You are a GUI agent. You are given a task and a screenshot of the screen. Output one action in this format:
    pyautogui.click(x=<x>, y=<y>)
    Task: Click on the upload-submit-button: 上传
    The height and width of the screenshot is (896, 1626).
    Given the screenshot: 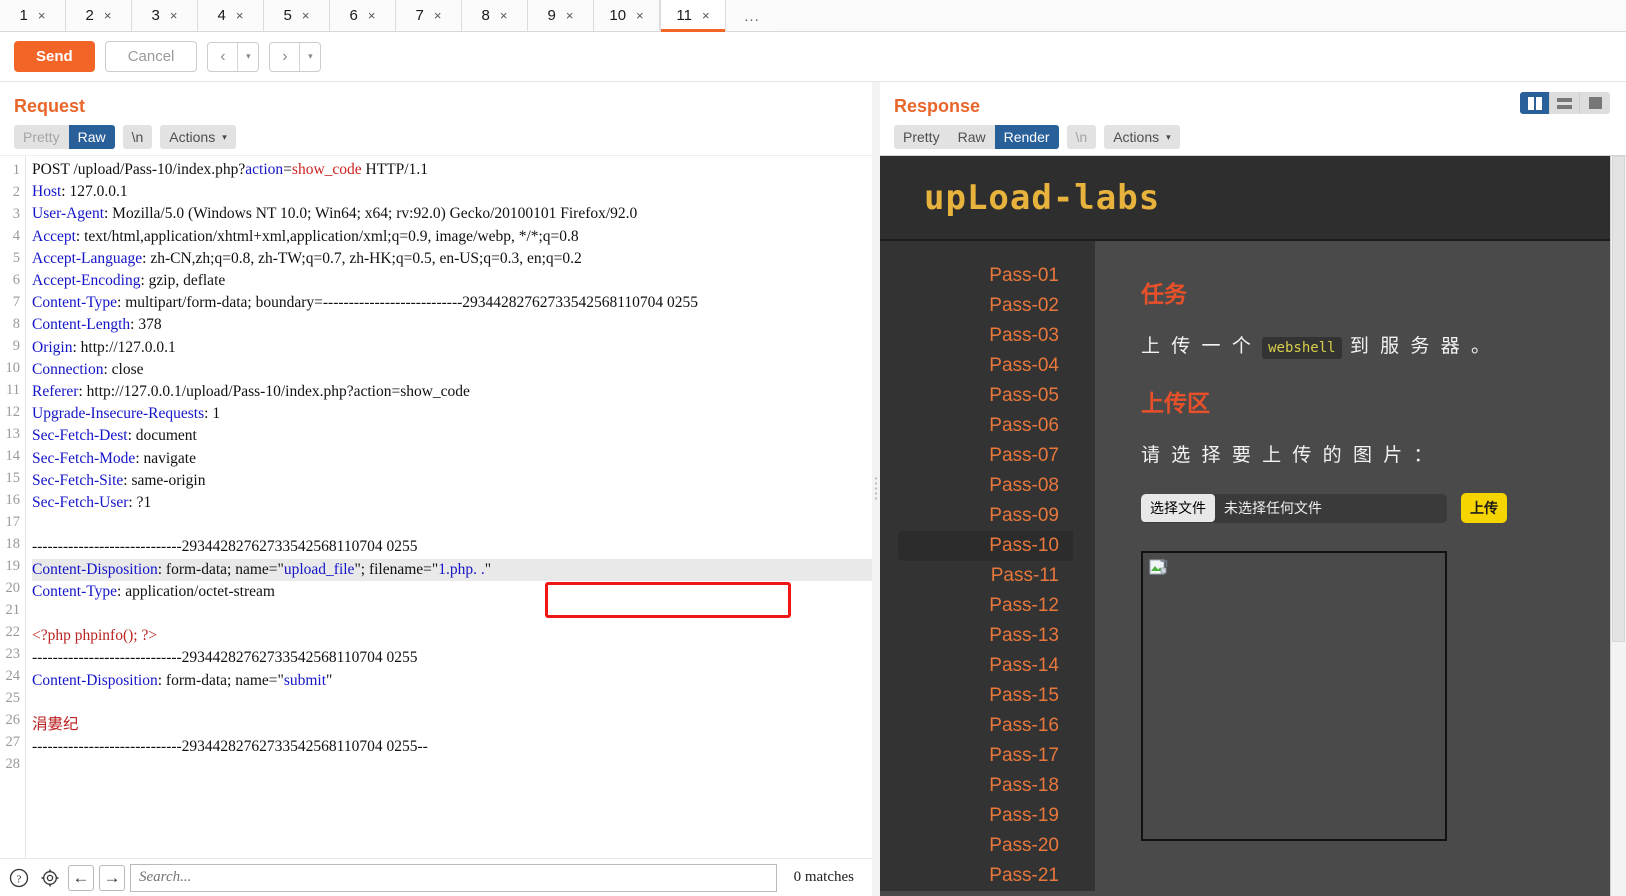 What is the action you would take?
    pyautogui.click(x=1484, y=508)
    